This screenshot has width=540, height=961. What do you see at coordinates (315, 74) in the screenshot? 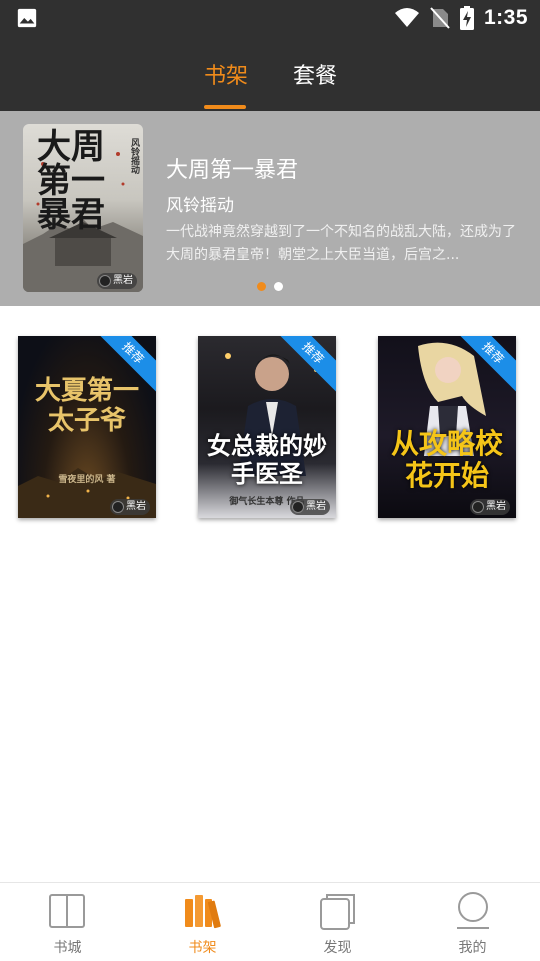
I see `tab-package: 套餐` at bounding box center [315, 74].